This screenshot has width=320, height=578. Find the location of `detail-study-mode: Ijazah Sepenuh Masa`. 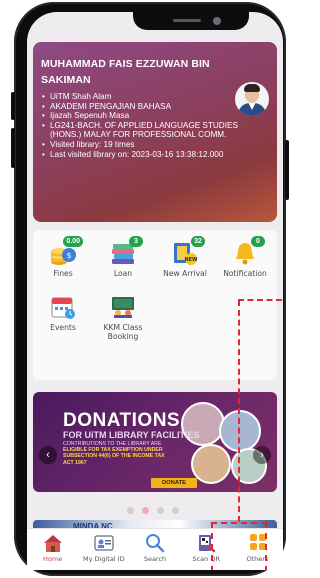

detail-study-mode: Ijazah Sepenuh Masa is located at coordinates (155, 116).